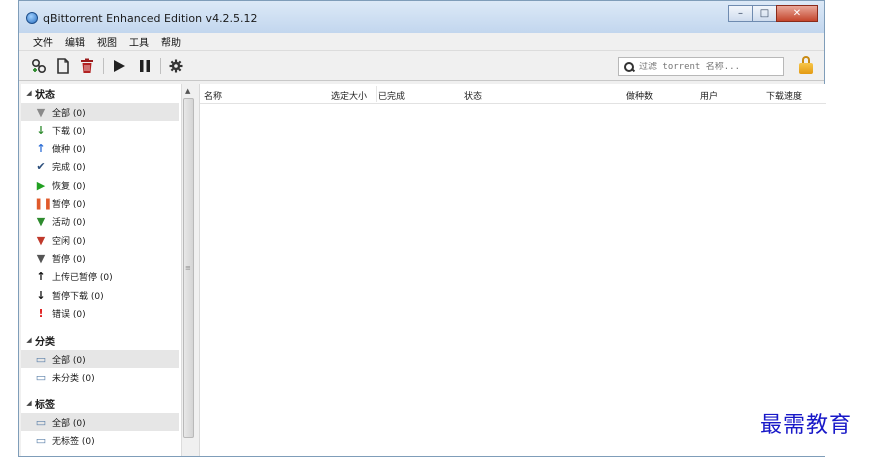 The height and width of the screenshot is (457, 881). What do you see at coordinates (139, 41) in the screenshot?
I see `menu-tools: 工具` at bounding box center [139, 41].